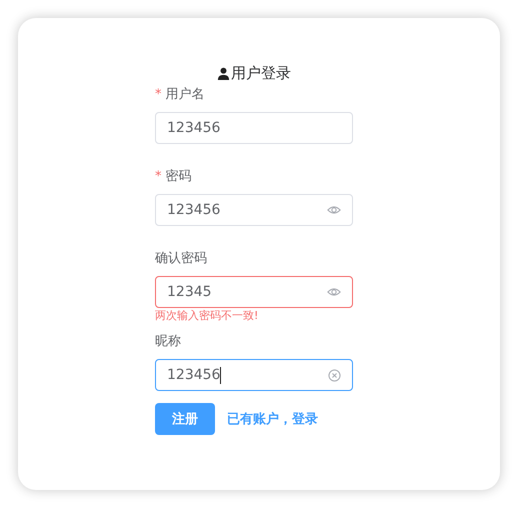 The image size is (518, 509). Describe the element at coordinates (261, 73) in the screenshot. I see `form-title: 用户登录` at that location.